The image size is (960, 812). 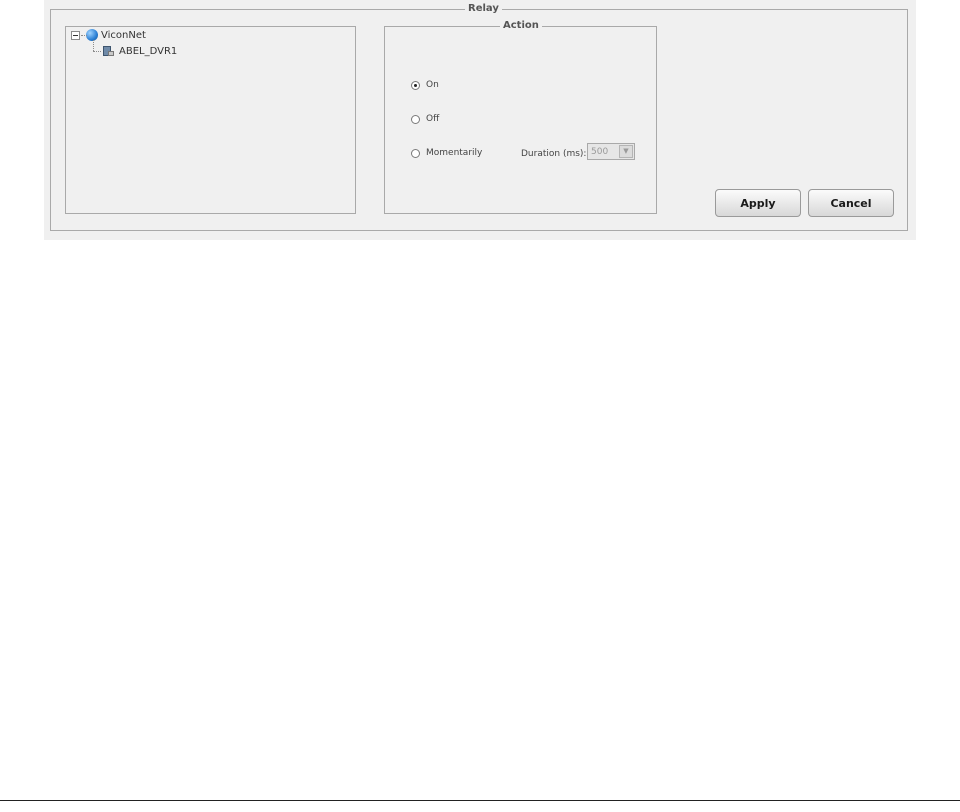 I want to click on radio-off: Off, so click(x=425, y=119).